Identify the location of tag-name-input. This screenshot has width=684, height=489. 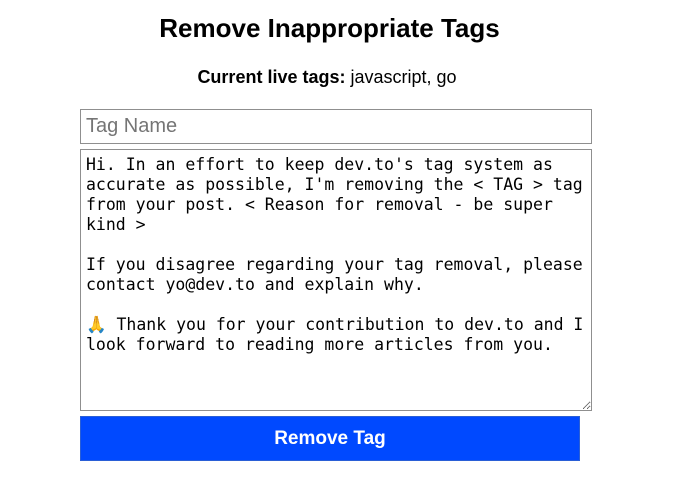
(336, 126).